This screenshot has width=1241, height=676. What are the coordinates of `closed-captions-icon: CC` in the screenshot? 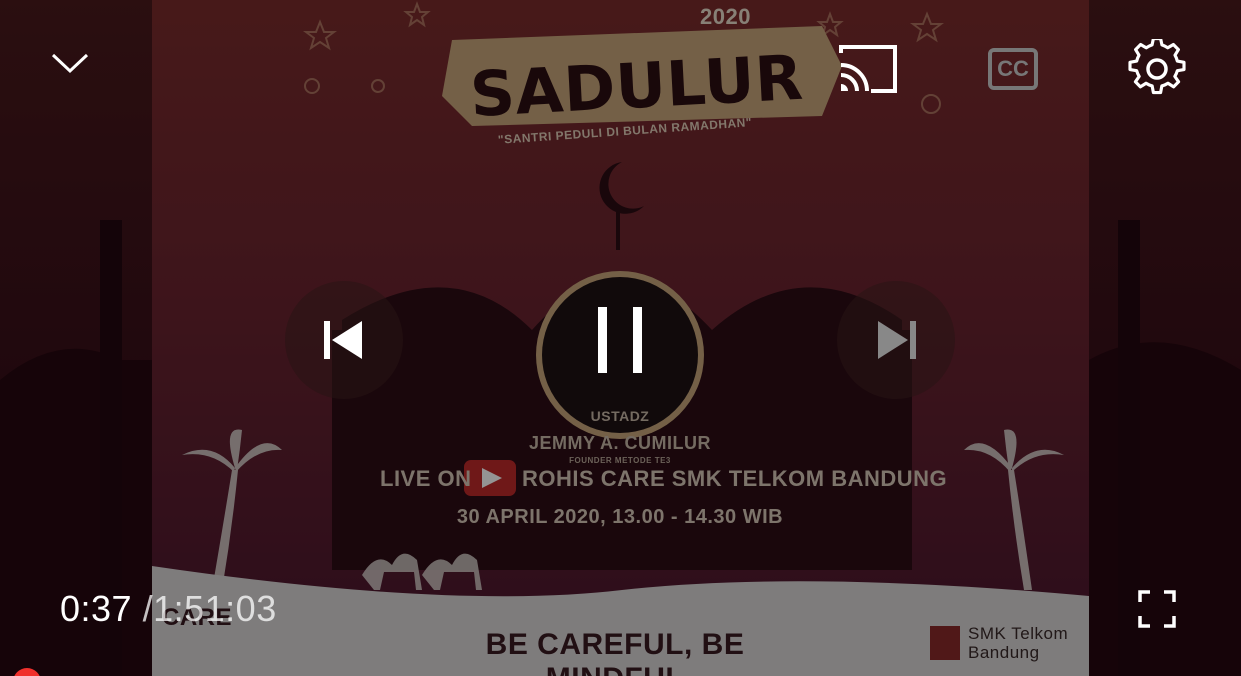 It's located at (1013, 69).